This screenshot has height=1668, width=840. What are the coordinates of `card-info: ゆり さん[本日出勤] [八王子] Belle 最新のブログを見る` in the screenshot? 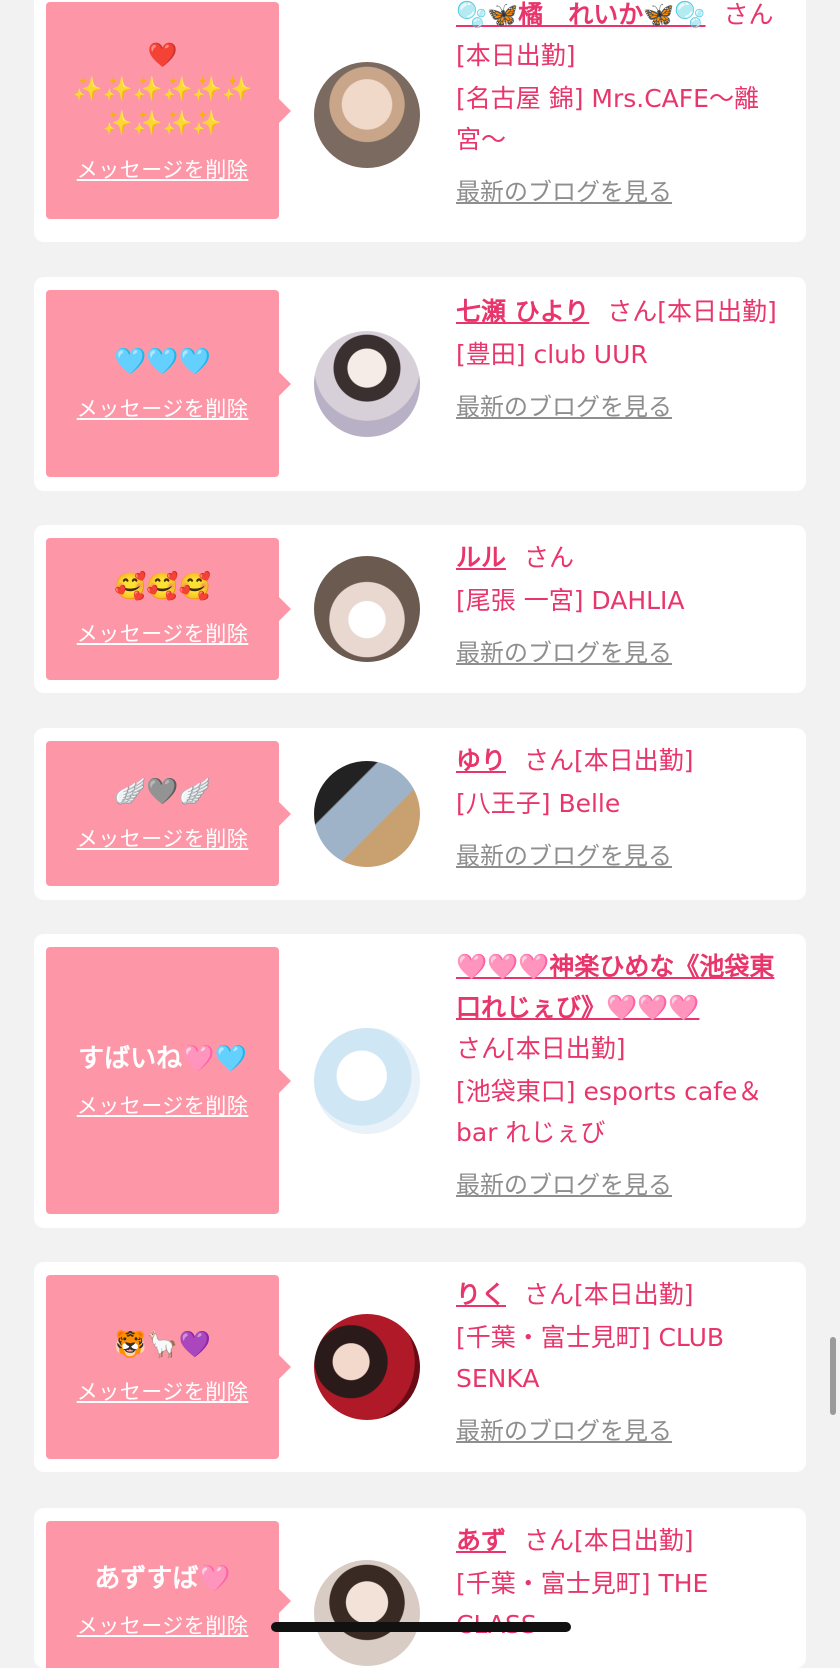 It's located at (626, 808).